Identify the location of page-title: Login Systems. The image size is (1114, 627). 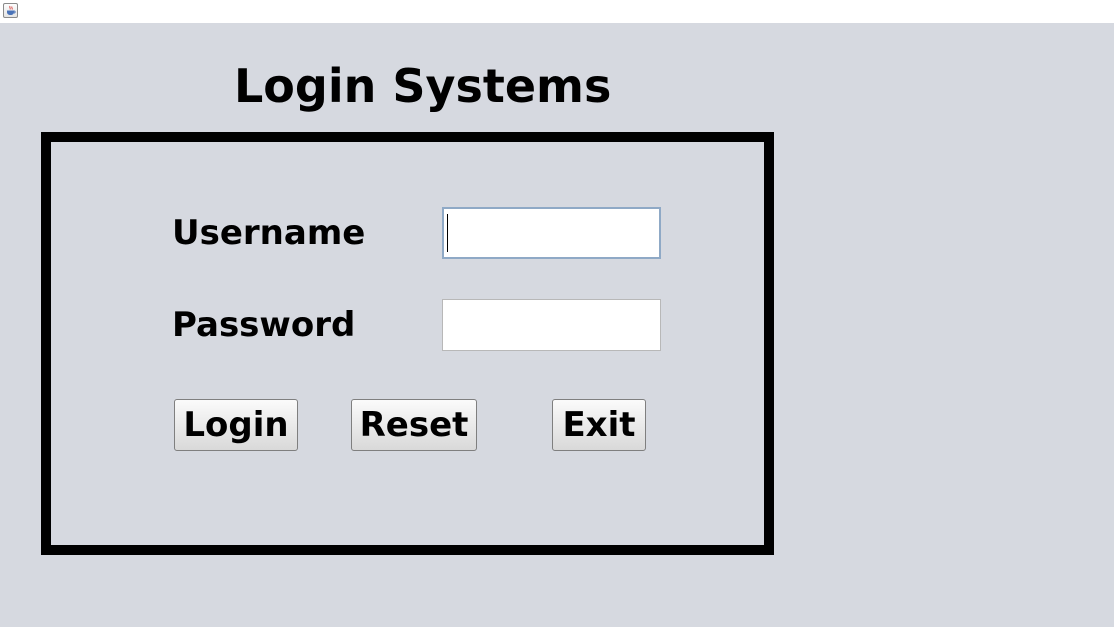
(423, 86).